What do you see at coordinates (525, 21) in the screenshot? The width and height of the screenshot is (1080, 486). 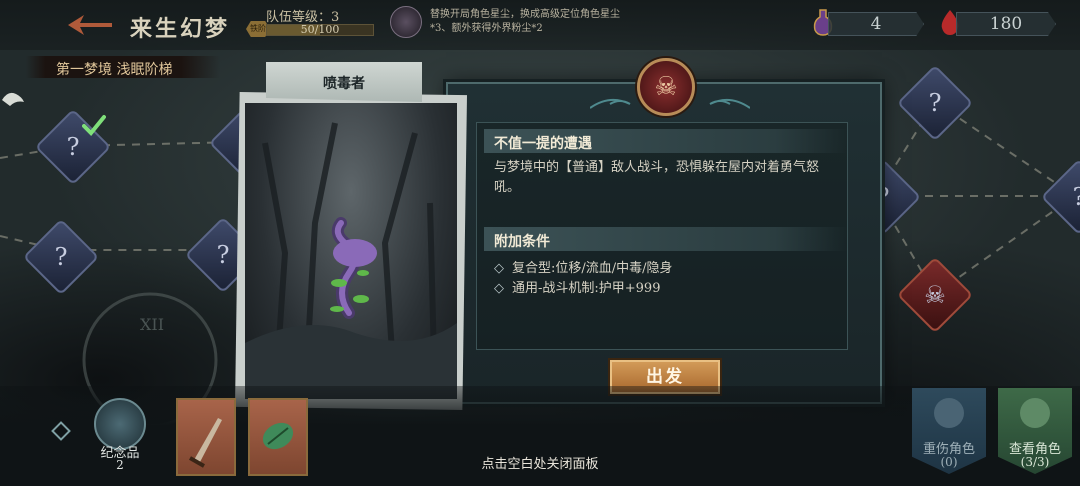 I see `relic-description: 替换开局角色星尘，换成高级定位角色星尘*3、额外获得外界粉尘*2` at bounding box center [525, 21].